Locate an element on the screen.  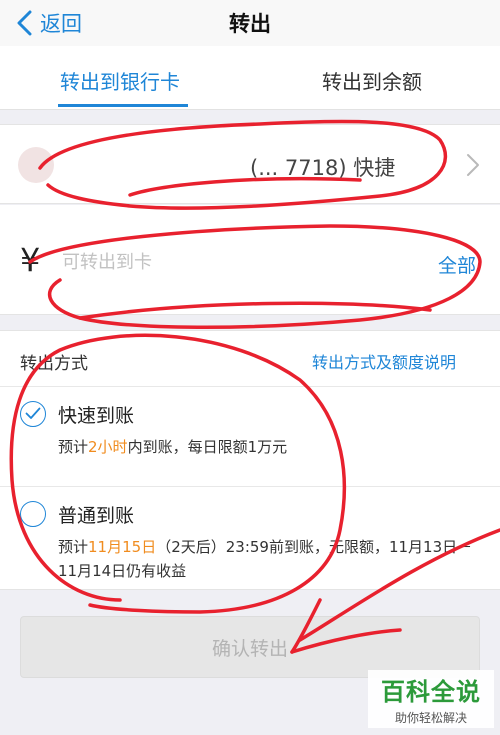
option-title: 快速到账 is located at coordinates (96, 416).